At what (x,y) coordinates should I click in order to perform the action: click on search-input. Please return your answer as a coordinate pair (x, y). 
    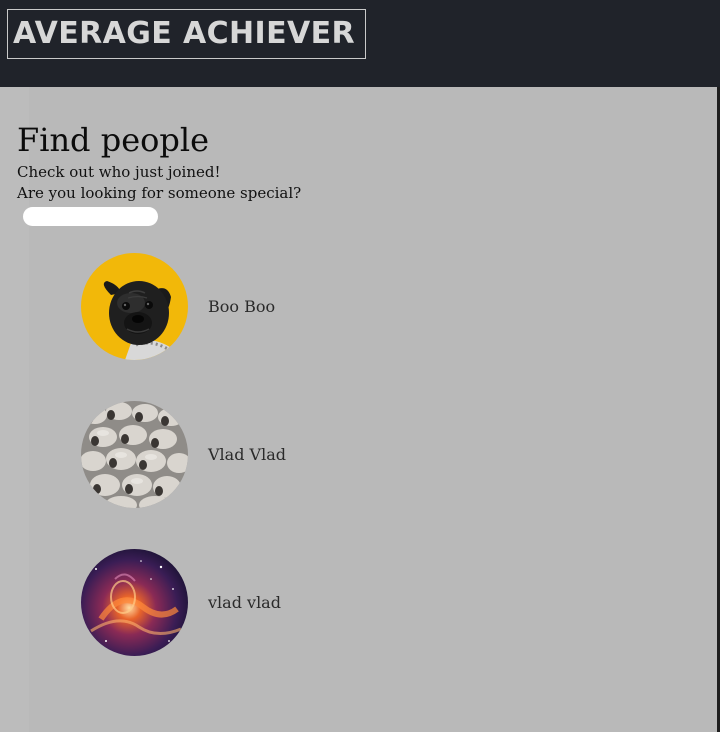
    Looking at the image, I should click on (90, 216).